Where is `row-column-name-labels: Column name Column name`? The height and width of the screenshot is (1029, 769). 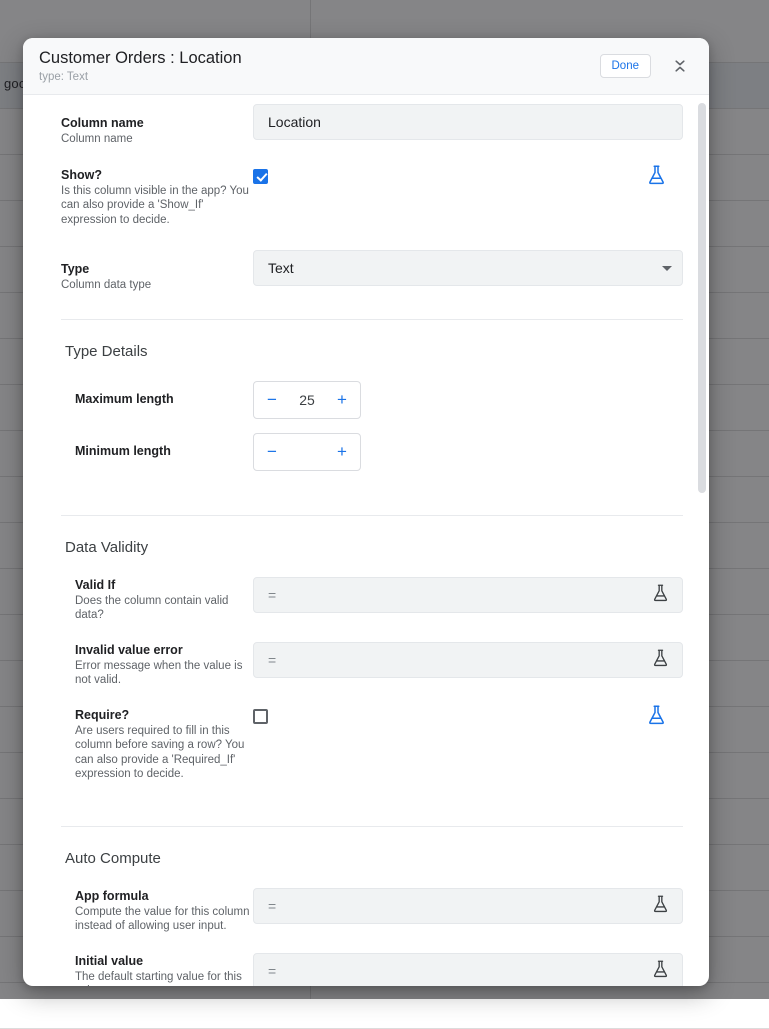
row-column-name-labels: Column name Column name is located at coordinates (157, 125).